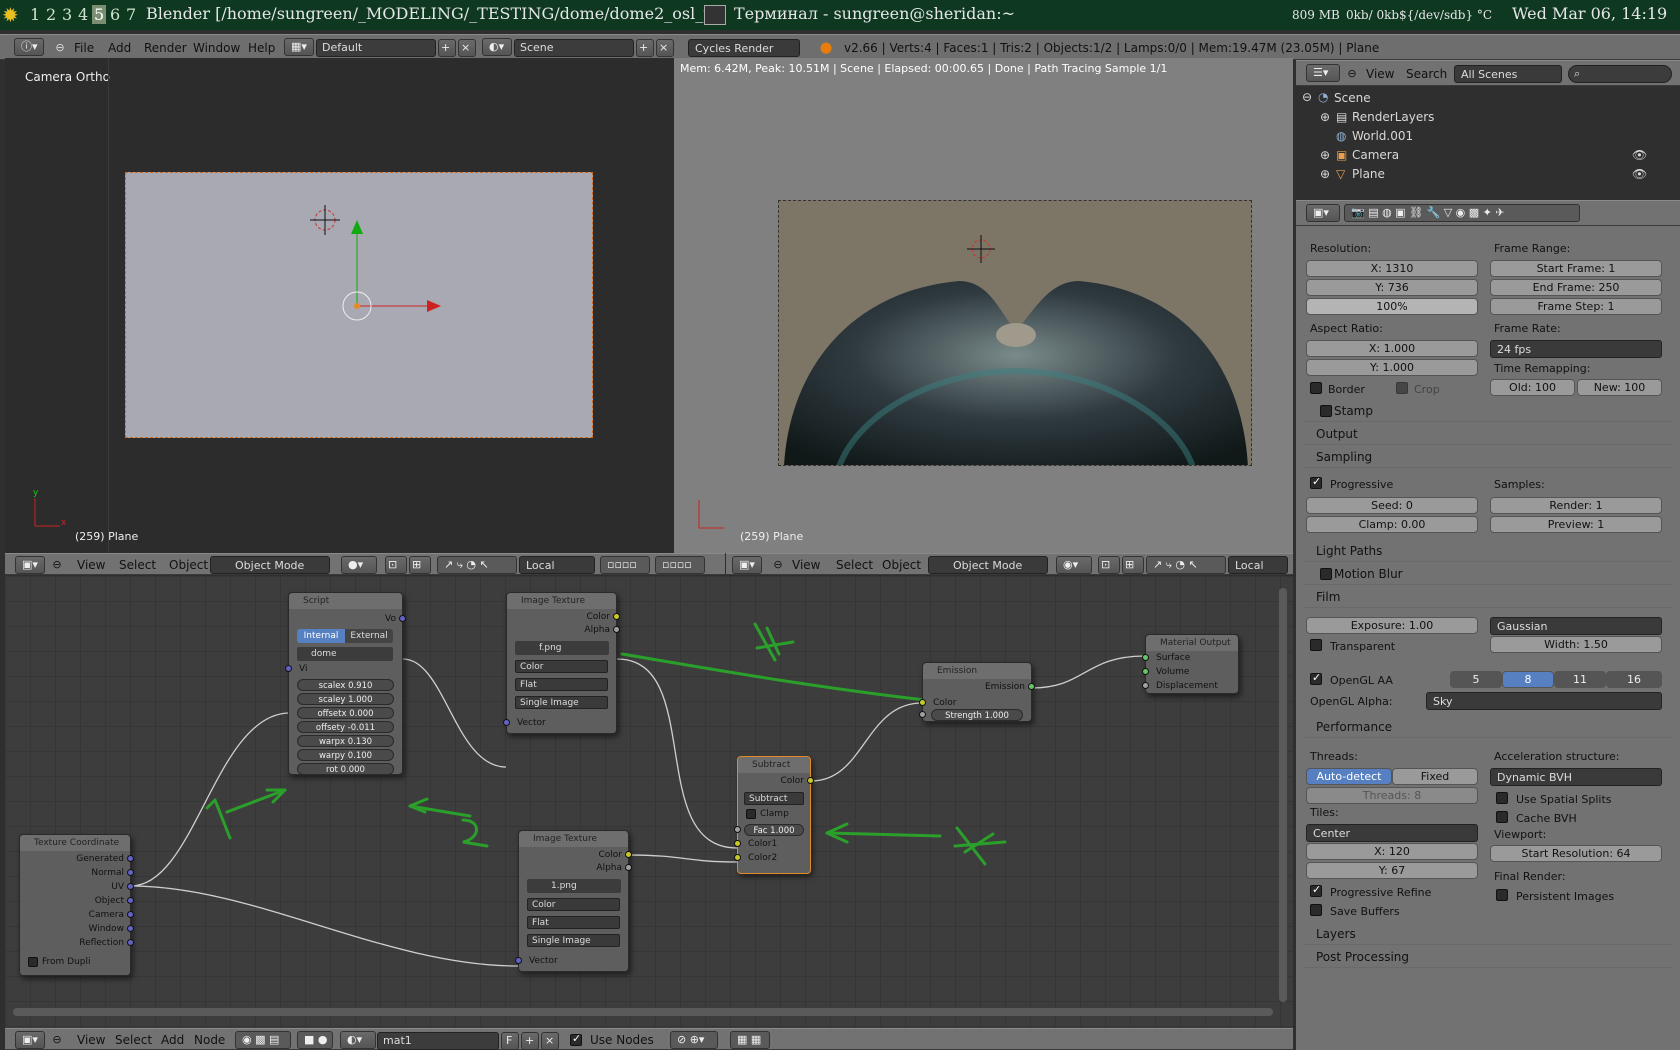 The height and width of the screenshot is (1050, 1680). I want to click on layers2-icon: ▫▫▫▫, so click(680, 565).